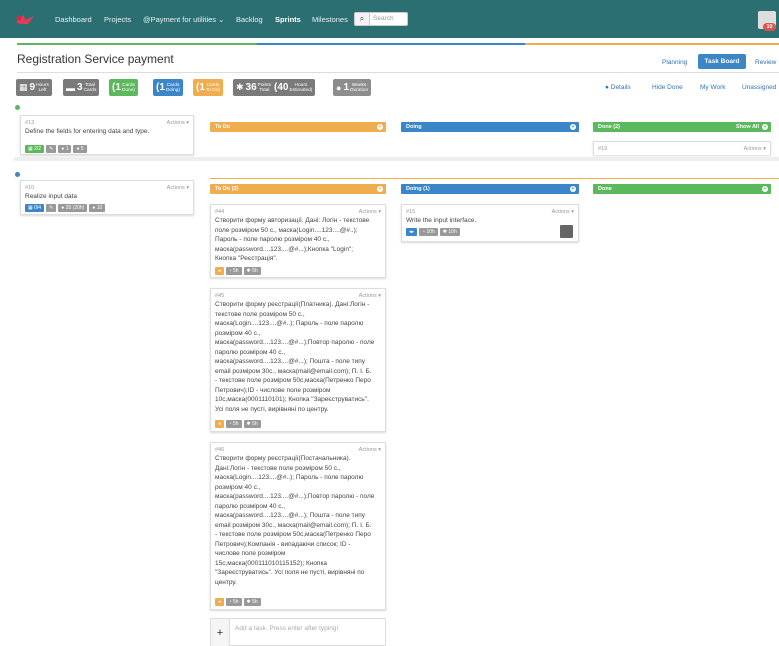 The width and height of the screenshot is (779, 646). What do you see at coordinates (97, 208) in the screenshot?
I see `hours-badge: ● 10` at bounding box center [97, 208].